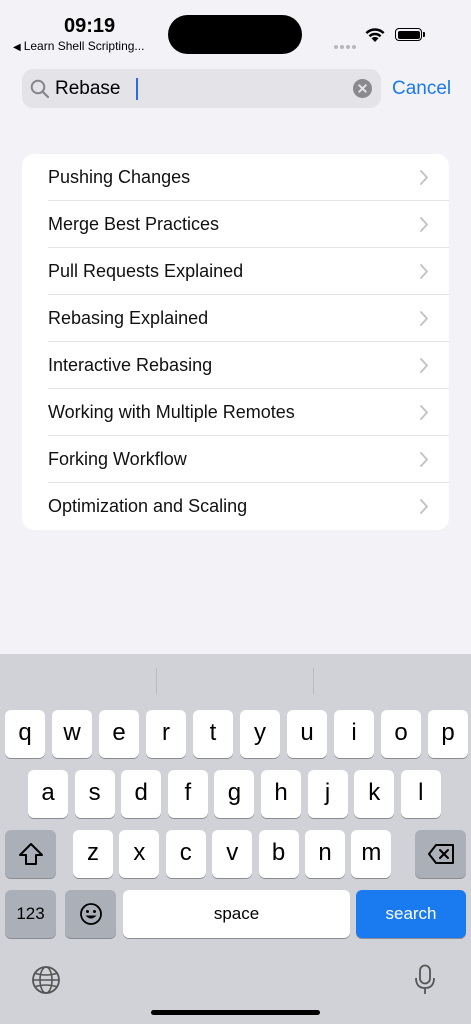 The image size is (471, 1024). I want to click on cancel-button: Cancel, so click(421, 89).